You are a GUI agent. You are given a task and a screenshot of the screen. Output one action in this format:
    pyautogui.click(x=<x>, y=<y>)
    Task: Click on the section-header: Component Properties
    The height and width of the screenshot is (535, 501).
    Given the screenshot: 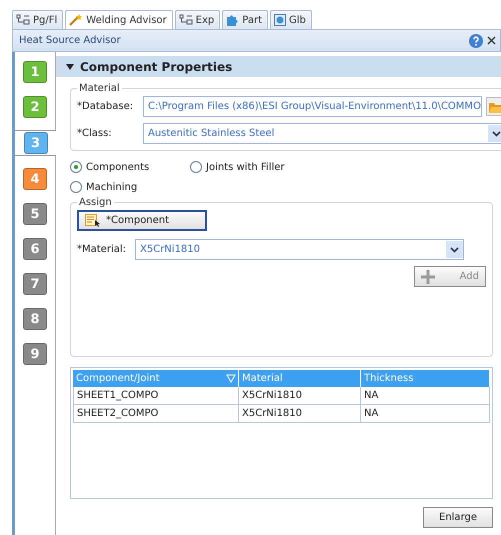 What is the action you would take?
    pyautogui.click(x=278, y=66)
    